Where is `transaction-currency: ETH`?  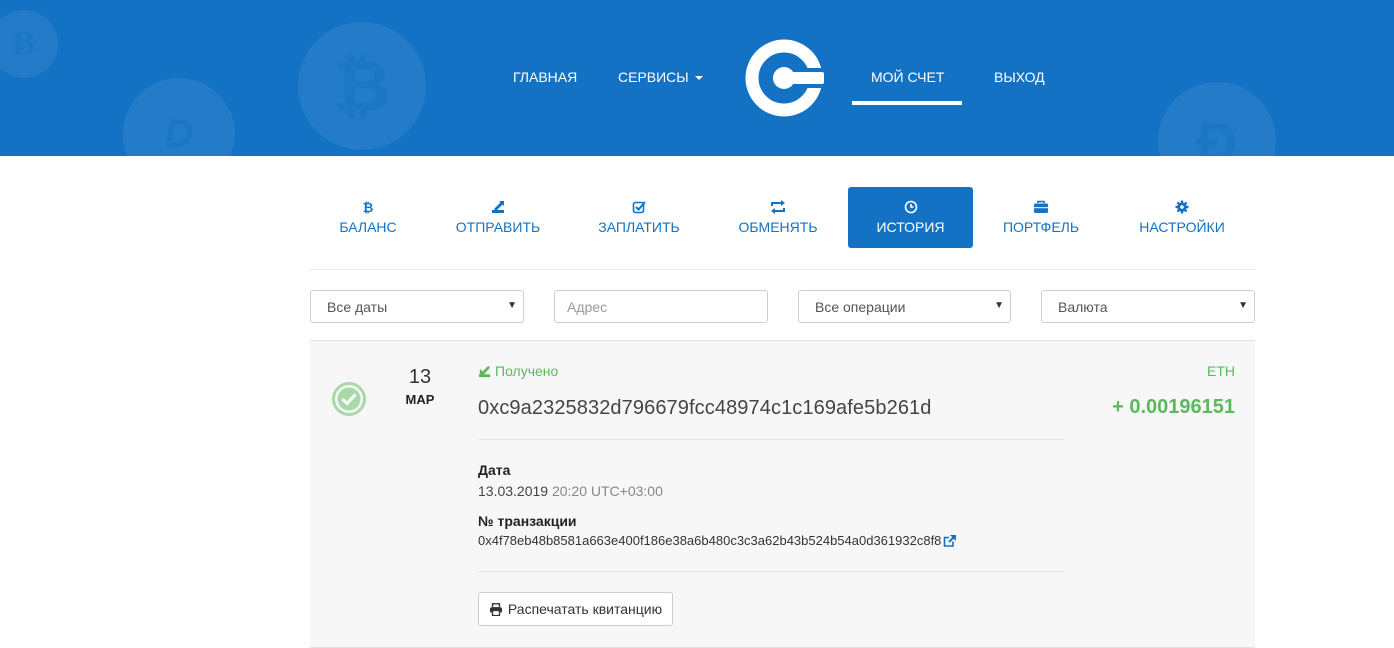 transaction-currency: ETH is located at coordinates (1221, 371).